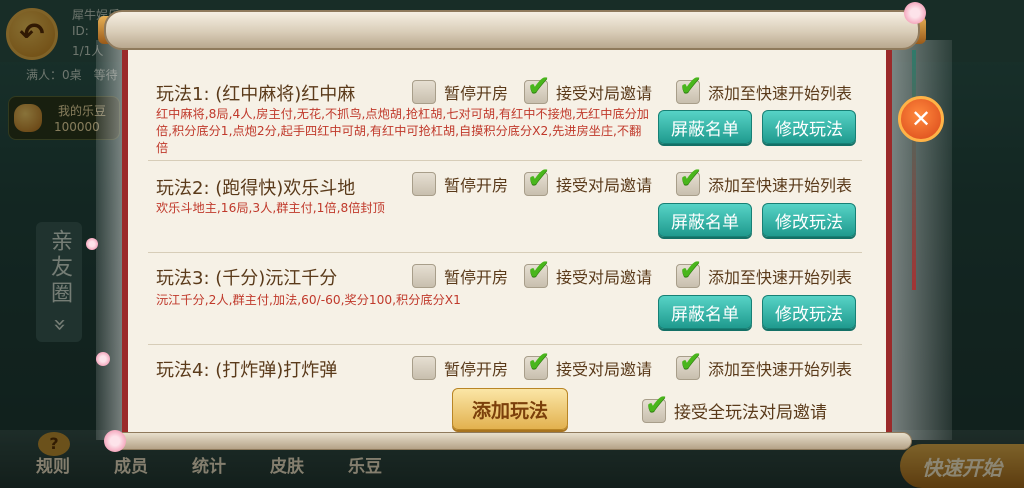  Describe the element at coordinates (734, 406) in the screenshot. I see `accept-all-checkbox: ✔ 接受全玩法对局邀请` at that location.